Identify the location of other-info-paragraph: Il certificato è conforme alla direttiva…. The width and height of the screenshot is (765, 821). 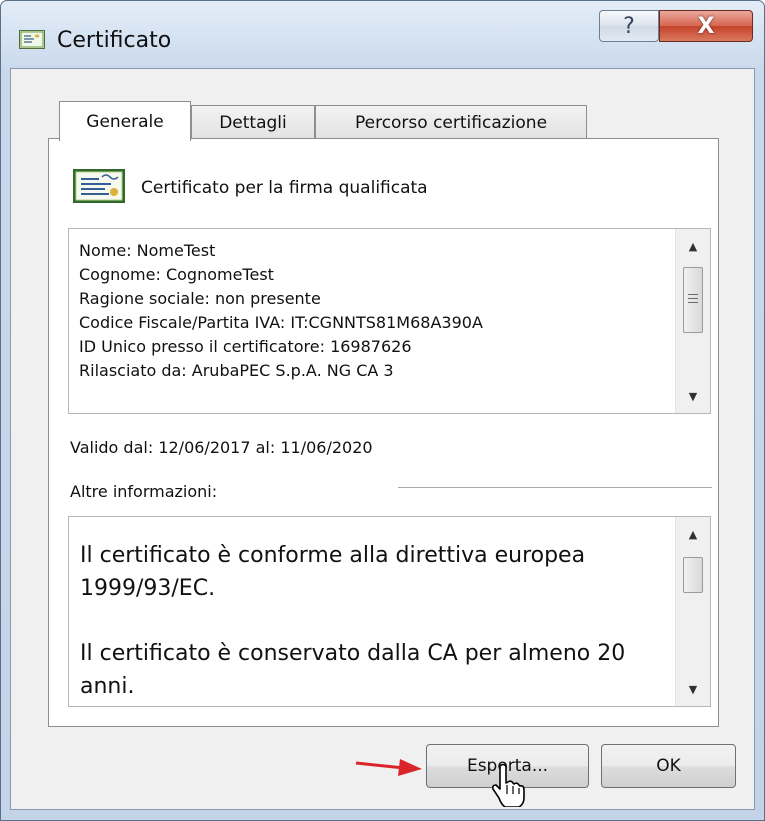
(333, 572).